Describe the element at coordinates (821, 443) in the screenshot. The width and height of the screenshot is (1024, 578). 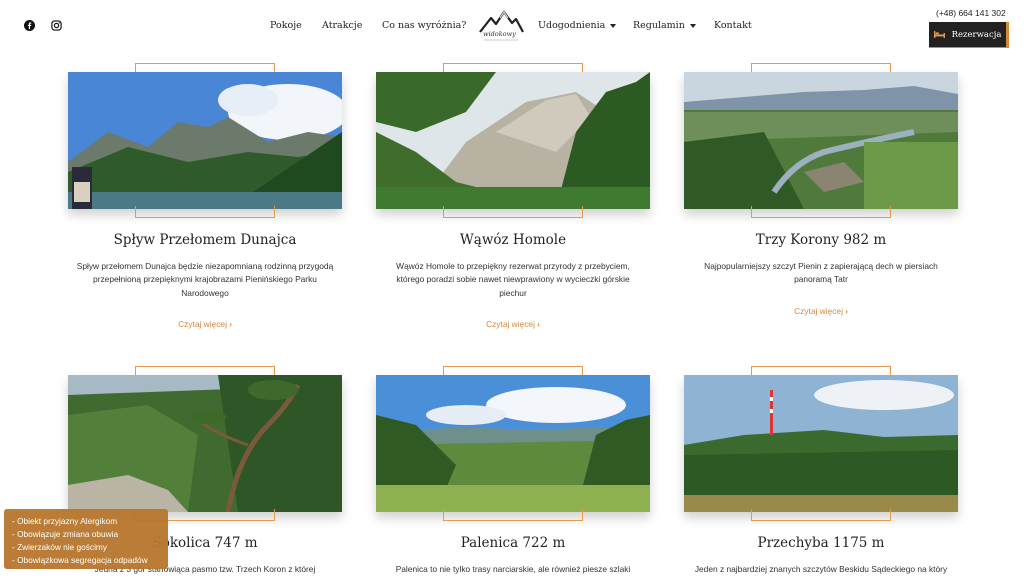
I see `card-photo-przechyba` at that location.